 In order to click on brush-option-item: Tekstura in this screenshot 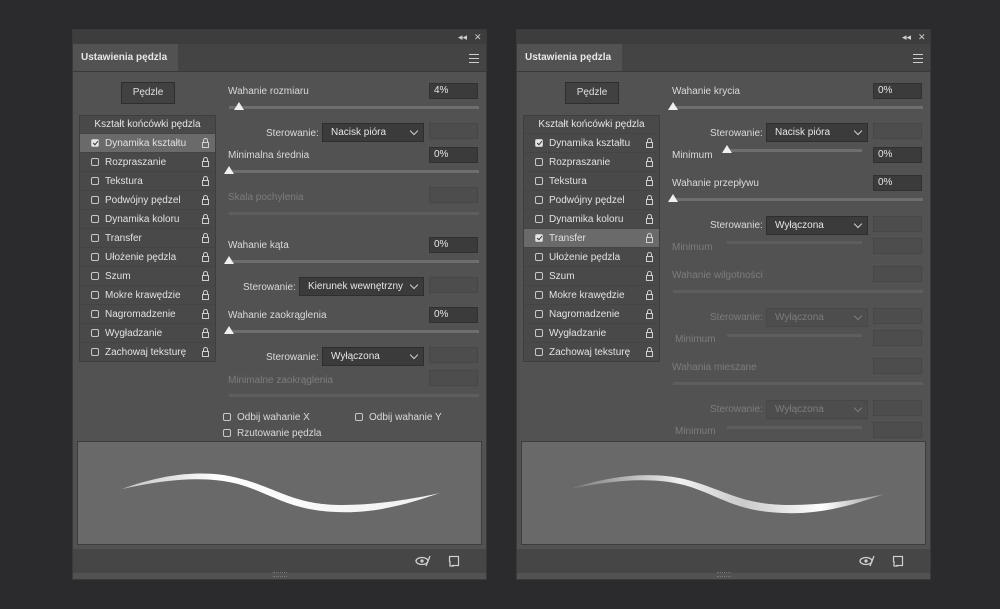, I will do `click(591, 180)`.